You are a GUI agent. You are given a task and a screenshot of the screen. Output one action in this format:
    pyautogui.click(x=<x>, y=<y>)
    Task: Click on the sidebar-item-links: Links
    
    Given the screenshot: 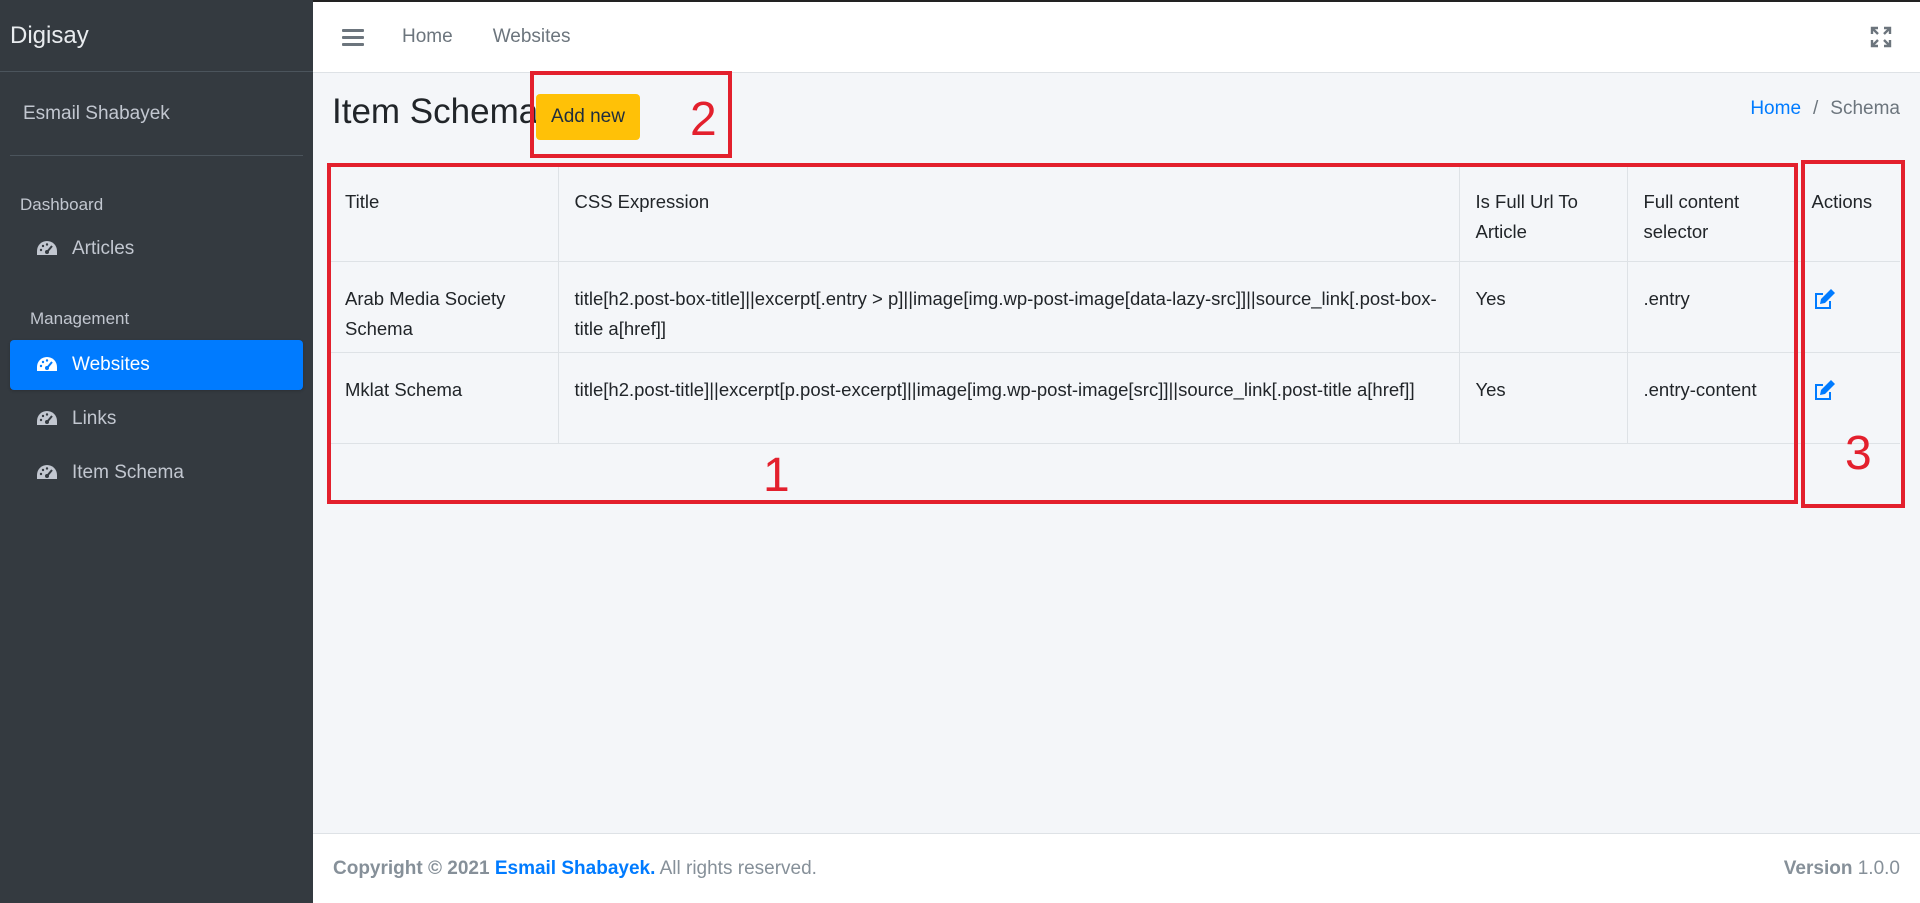 What is the action you would take?
    pyautogui.click(x=156, y=419)
    